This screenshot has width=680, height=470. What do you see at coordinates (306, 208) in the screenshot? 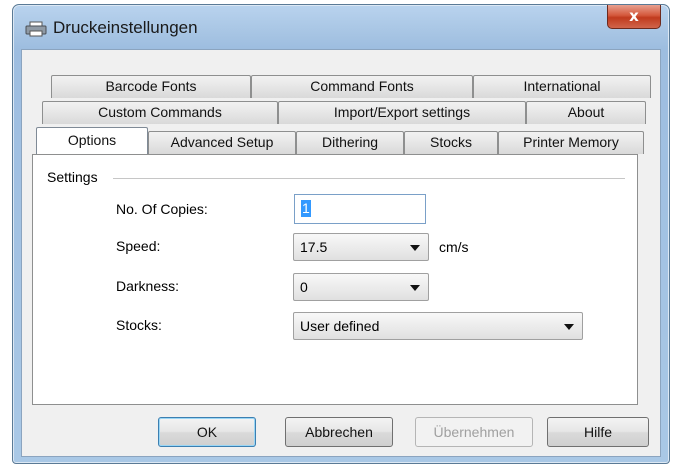
I see `copies-value: 1` at bounding box center [306, 208].